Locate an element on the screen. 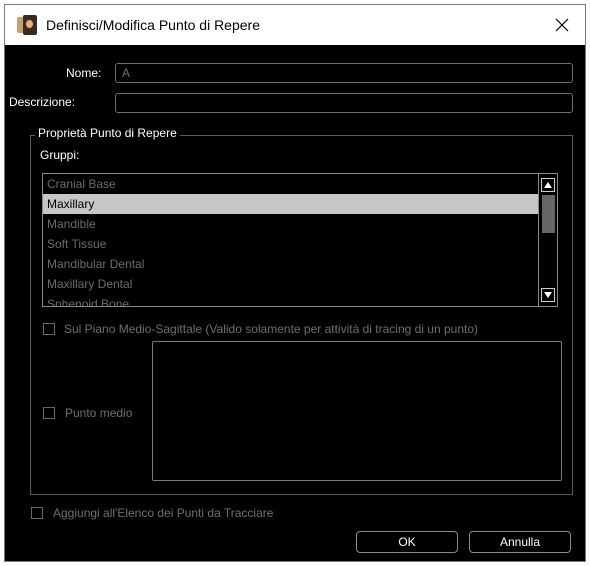  list-scrollbar is located at coordinates (547, 240).